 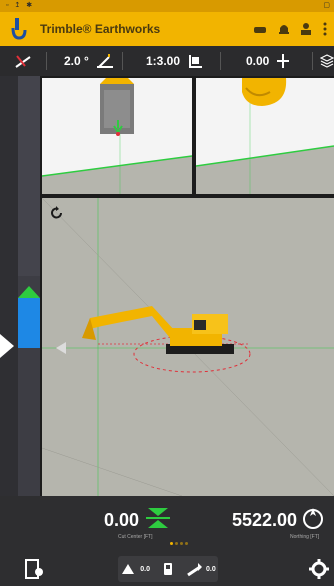 What do you see at coordinates (284, 29) in the screenshot?
I see `notification-bell-icon` at bounding box center [284, 29].